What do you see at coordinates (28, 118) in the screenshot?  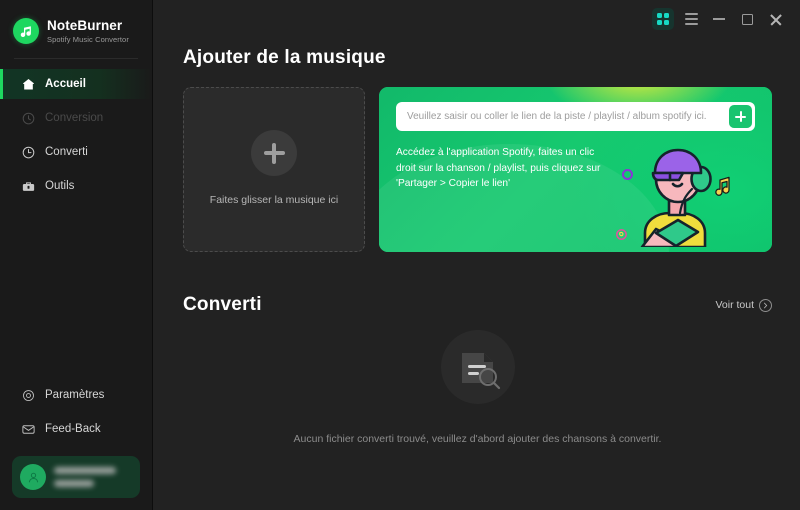 I see `refresh-icon` at bounding box center [28, 118].